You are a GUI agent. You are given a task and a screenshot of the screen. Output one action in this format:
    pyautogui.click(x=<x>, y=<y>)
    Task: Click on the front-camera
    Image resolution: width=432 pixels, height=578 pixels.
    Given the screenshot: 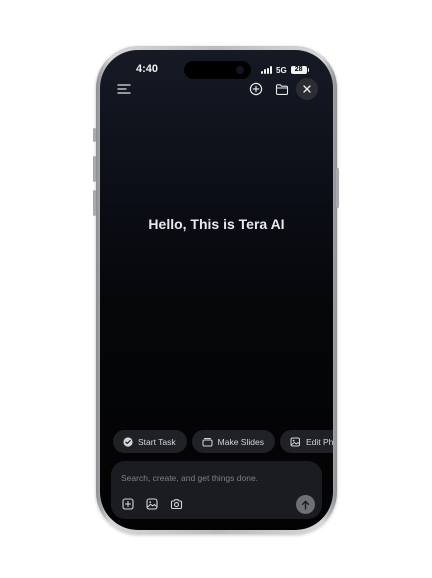 What is the action you would take?
    pyautogui.click(x=240, y=70)
    